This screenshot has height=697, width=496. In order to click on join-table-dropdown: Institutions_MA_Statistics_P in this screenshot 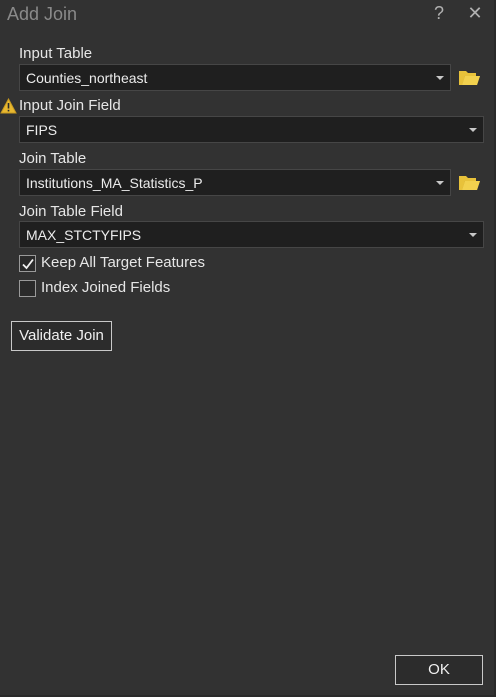, I will do `click(235, 182)`.